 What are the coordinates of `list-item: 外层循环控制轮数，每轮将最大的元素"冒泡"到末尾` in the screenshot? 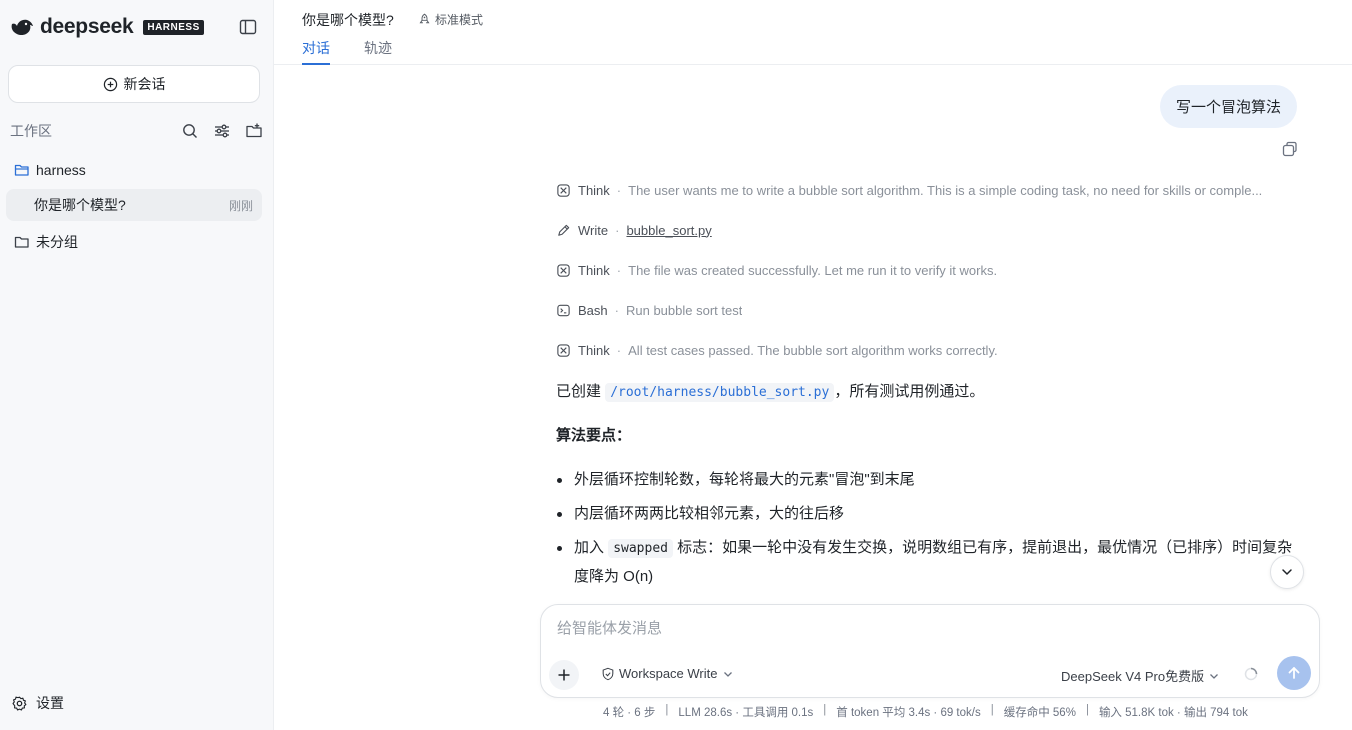 It's located at (931, 480).